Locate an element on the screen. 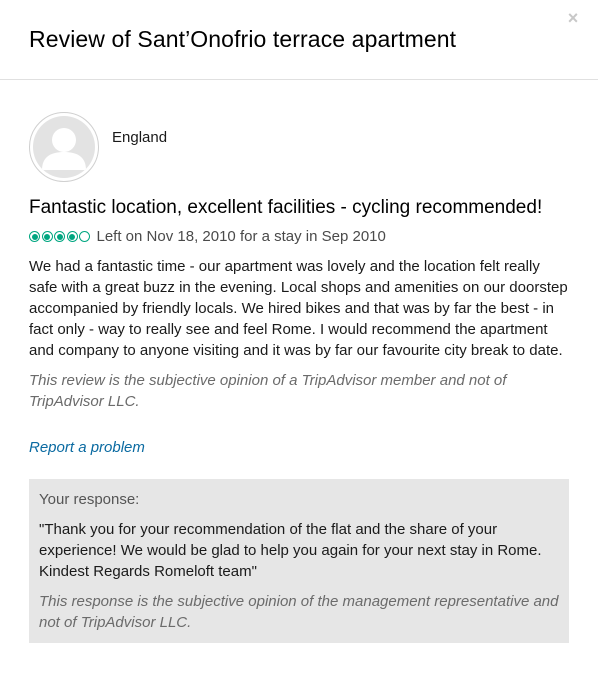 This screenshot has height=697, width=598. report-problem-link: Report a problem is located at coordinates (87, 447).